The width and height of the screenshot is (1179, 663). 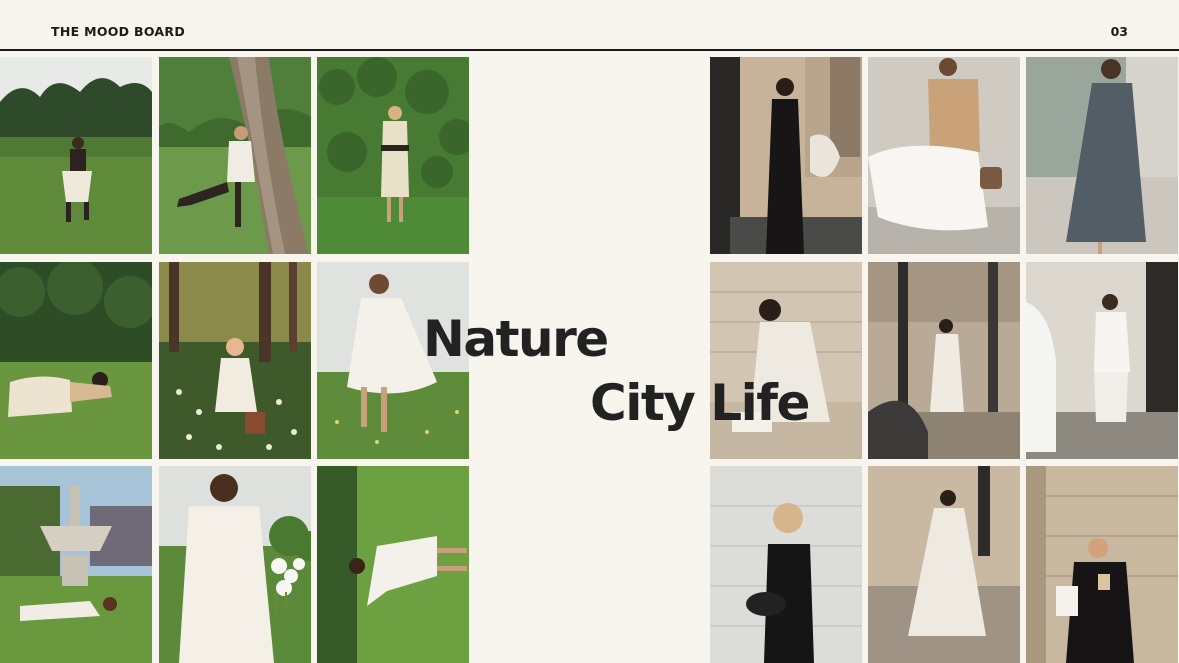 What do you see at coordinates (1119, 31) in the screenshot?
I see `page-number: 03` at bounding box center [1119, 31].